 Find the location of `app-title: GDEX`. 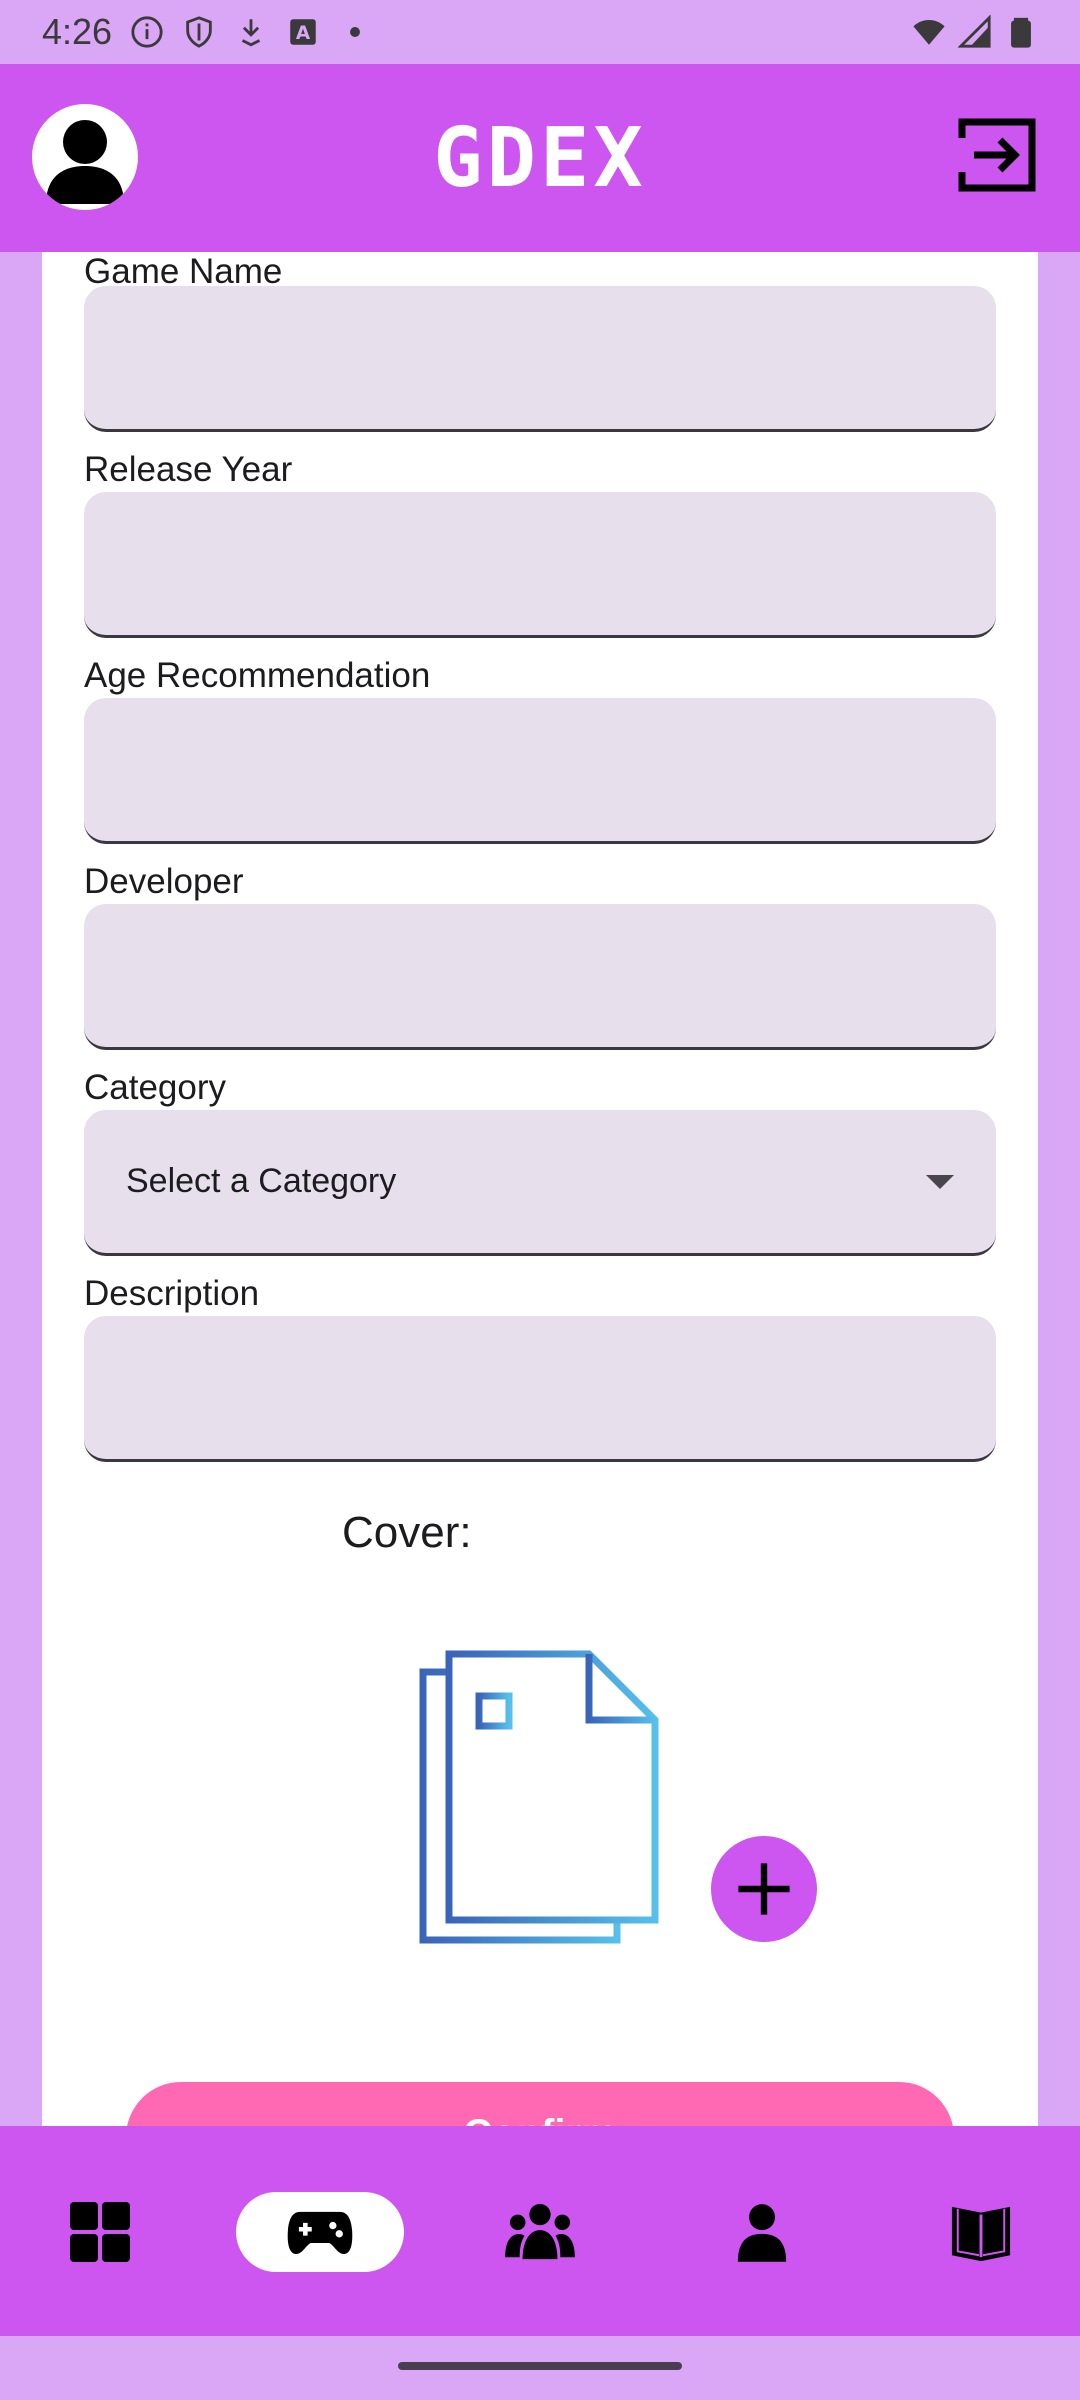

app-title: GDEX is located at coordinates (540, 158).